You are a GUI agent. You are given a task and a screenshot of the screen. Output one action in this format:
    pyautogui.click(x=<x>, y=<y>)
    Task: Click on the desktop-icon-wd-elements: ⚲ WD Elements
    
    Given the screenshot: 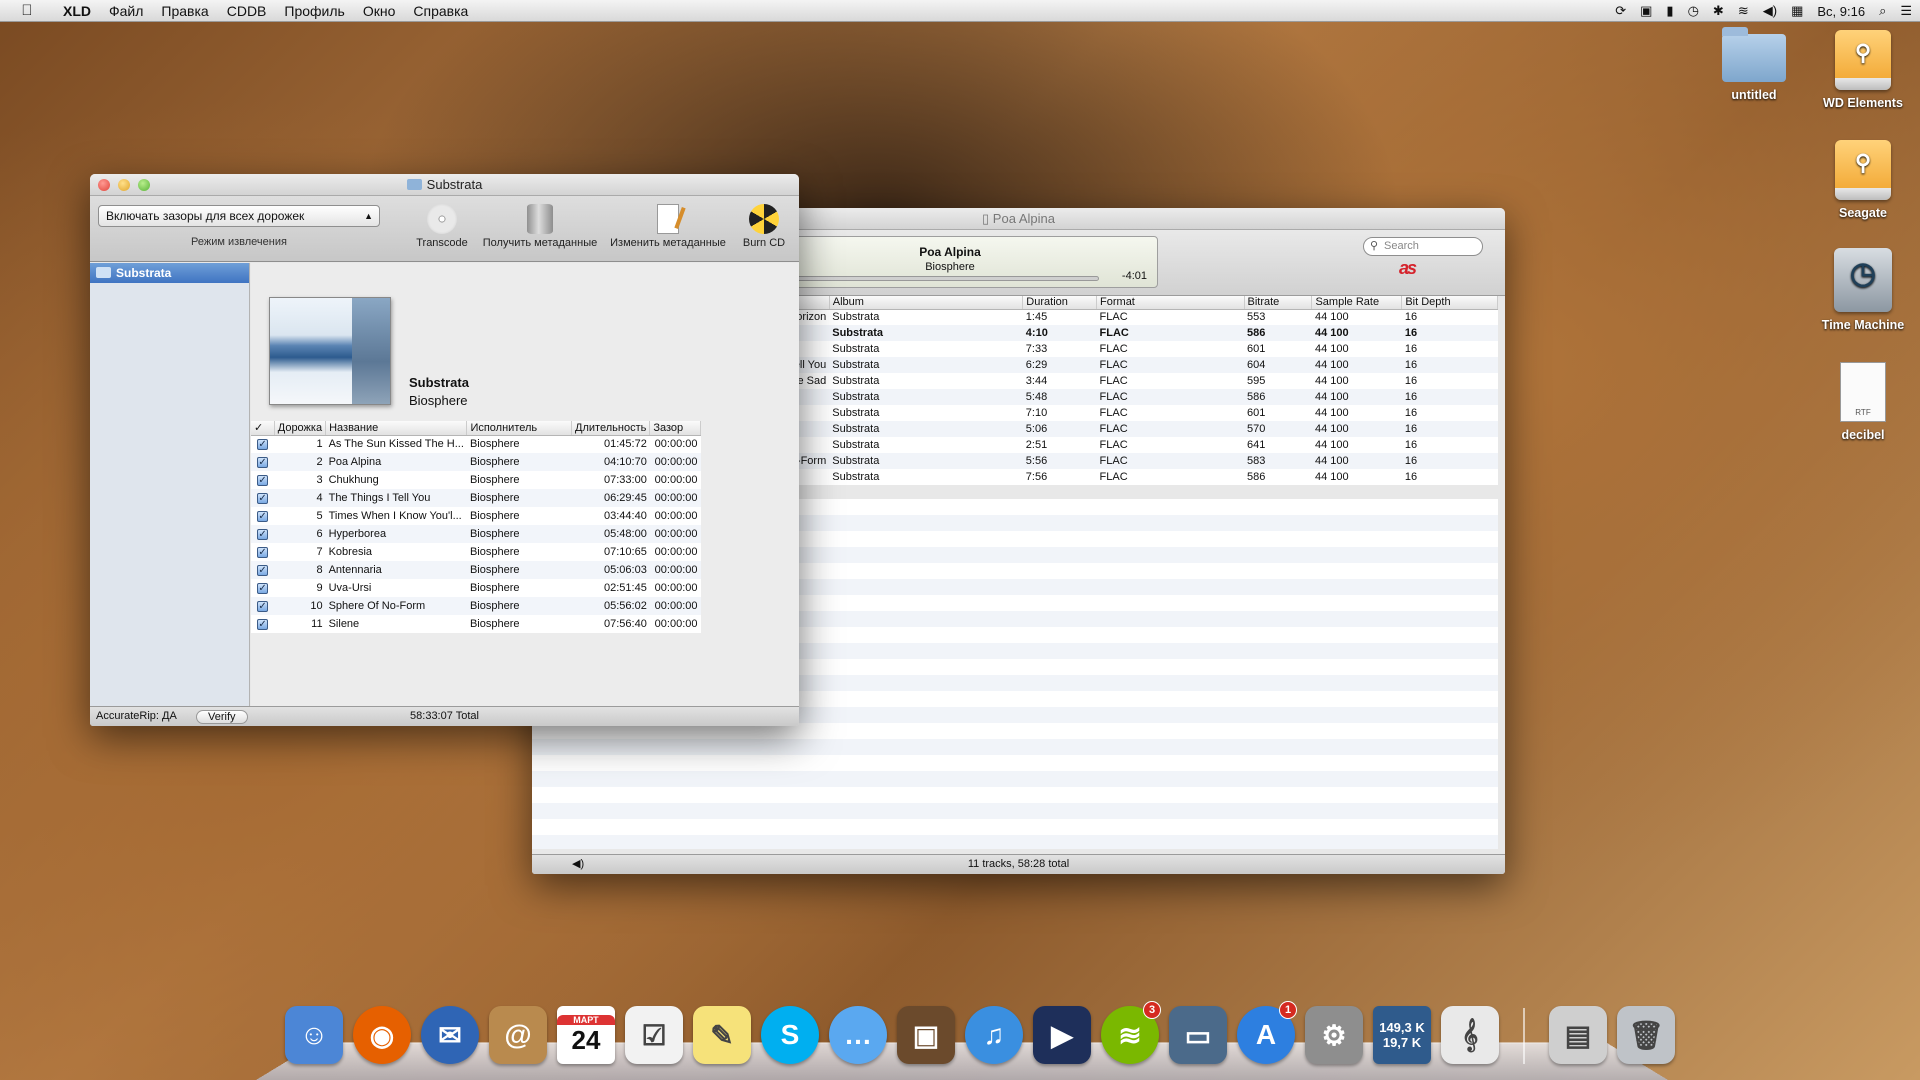 What is the action you would take?
    pyautogui.click(x=1863, y=70)
    